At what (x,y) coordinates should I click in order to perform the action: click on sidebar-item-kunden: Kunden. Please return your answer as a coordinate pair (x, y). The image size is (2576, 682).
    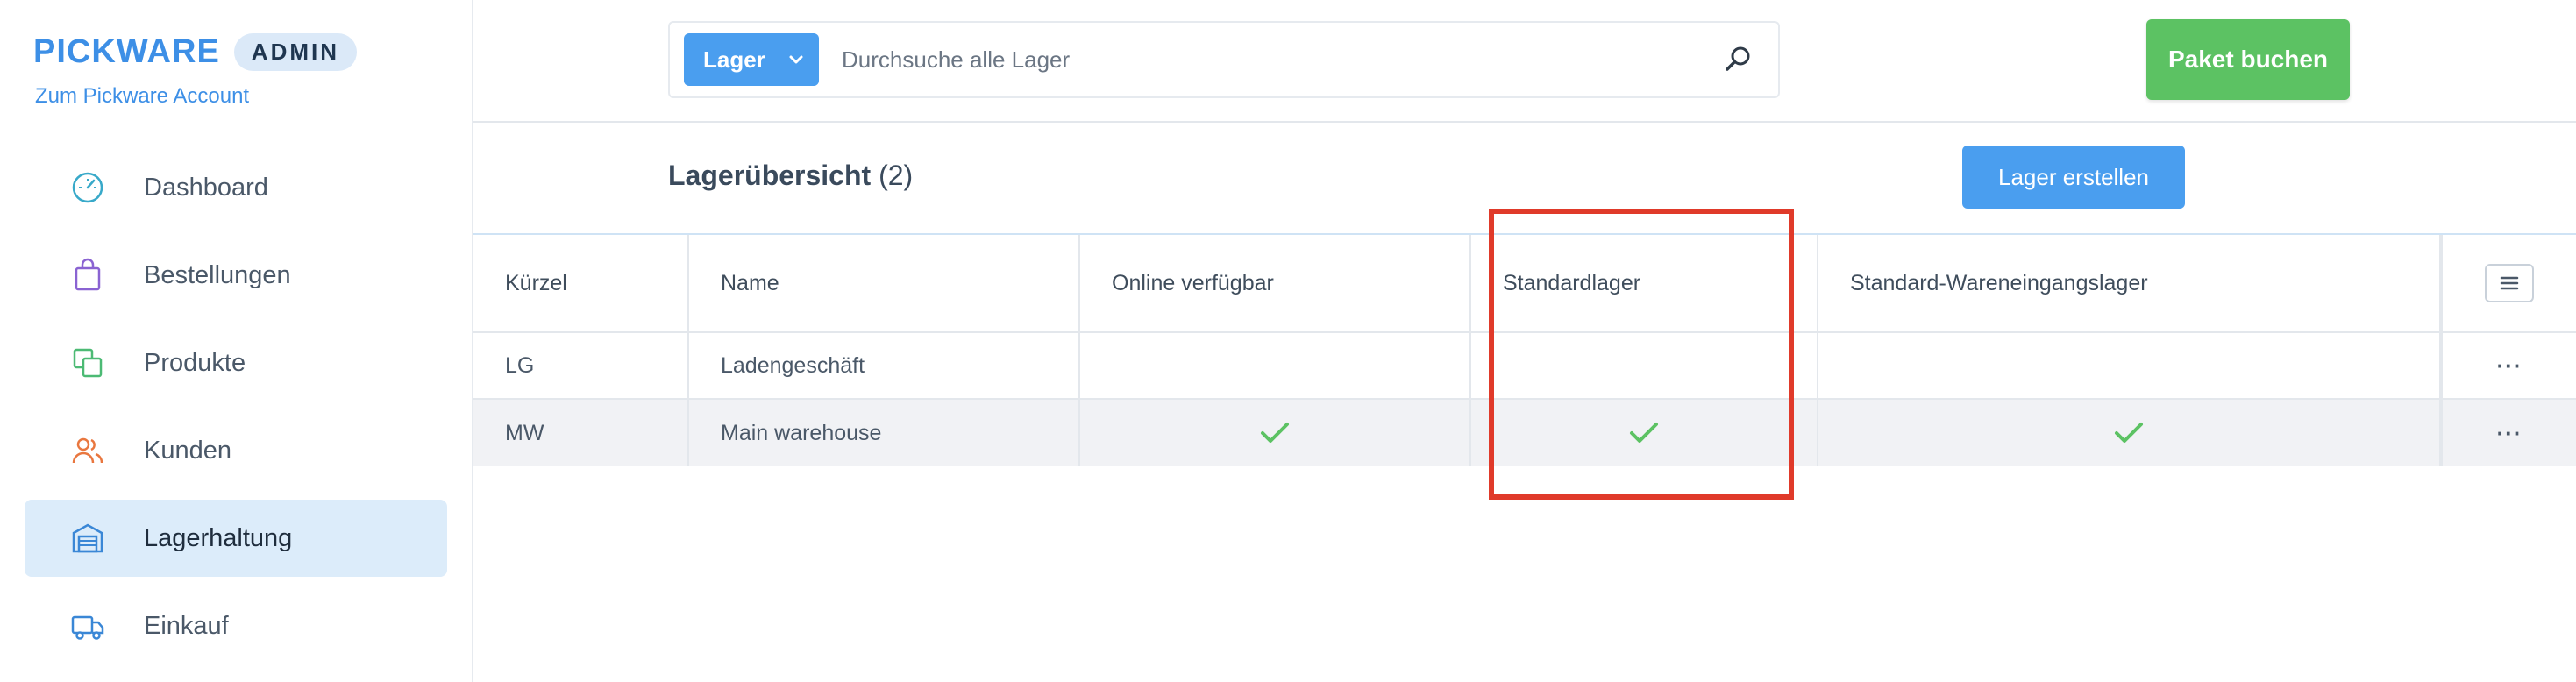
    Looking at the image, I should click on (236, 451).